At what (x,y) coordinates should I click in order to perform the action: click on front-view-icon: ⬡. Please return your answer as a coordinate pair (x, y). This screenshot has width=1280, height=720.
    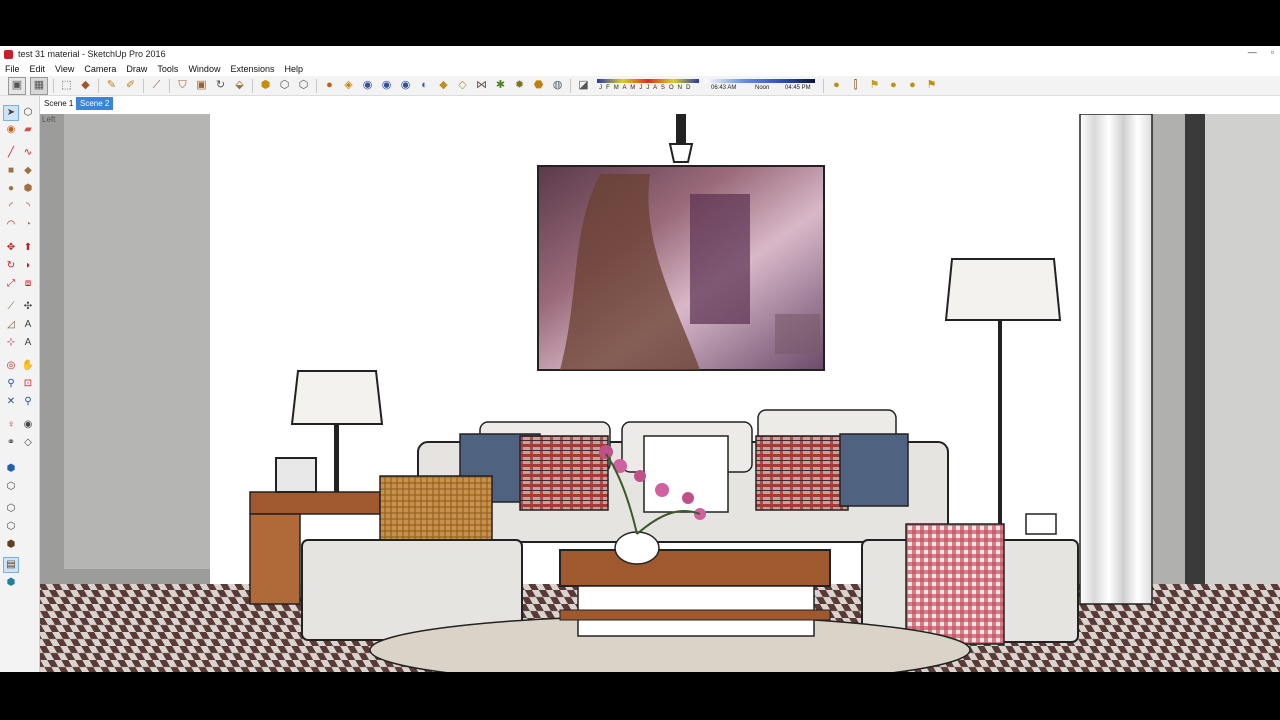
    Looking at the image, I should click on (303, 85).